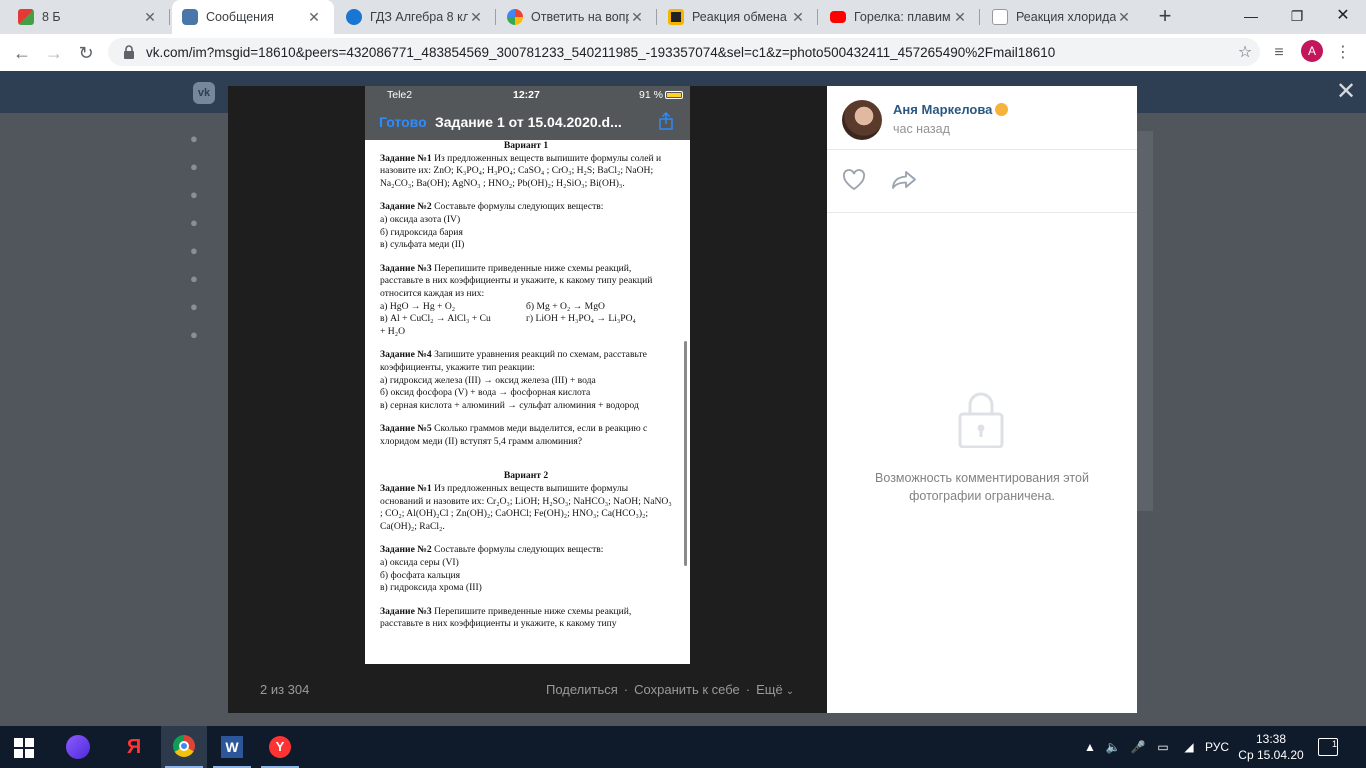 Image resolution: width=1366 pixels, height=768 pixels. What do you see at coordinates (54, 53) in the screenshot?
I see `forward-button: →` at bounding box center [54, 53].